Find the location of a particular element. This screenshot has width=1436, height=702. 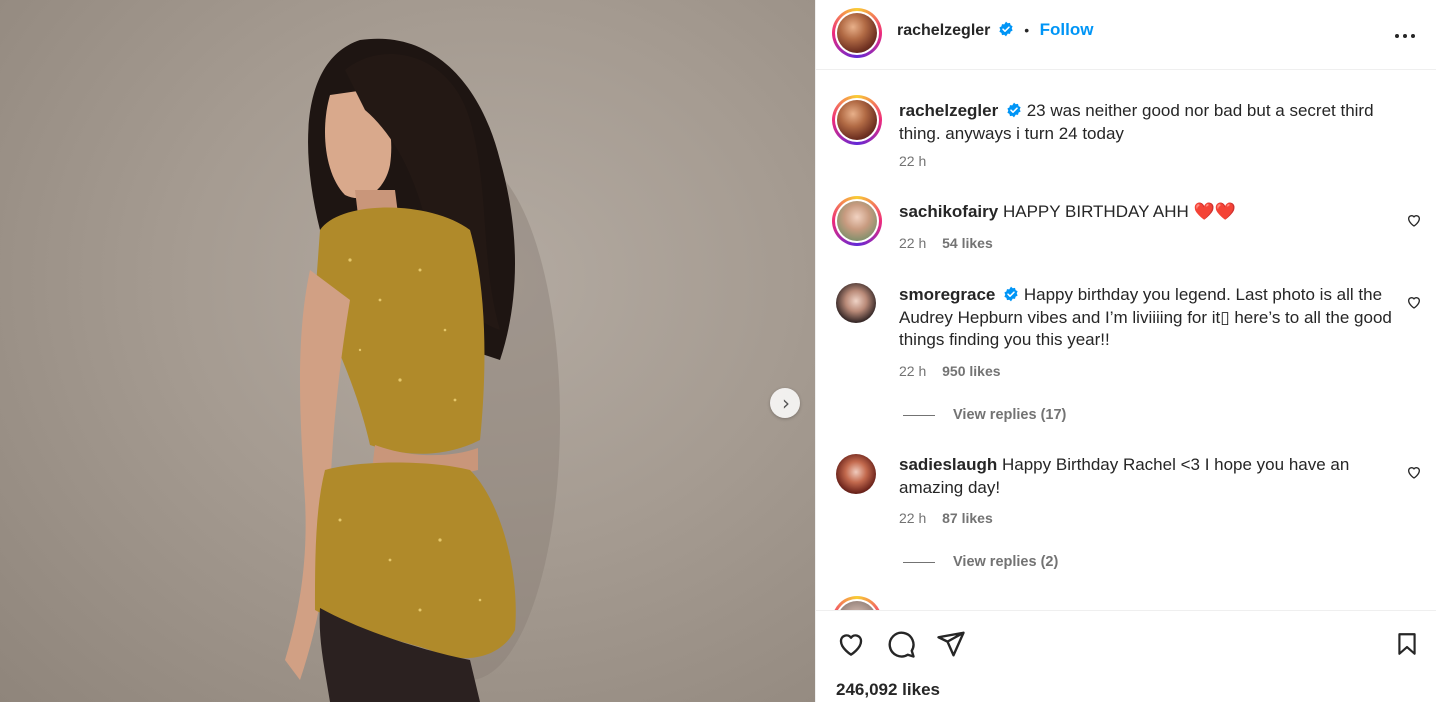

comment-meta: 22 h 87 likes is located at coordinates (946, 518).